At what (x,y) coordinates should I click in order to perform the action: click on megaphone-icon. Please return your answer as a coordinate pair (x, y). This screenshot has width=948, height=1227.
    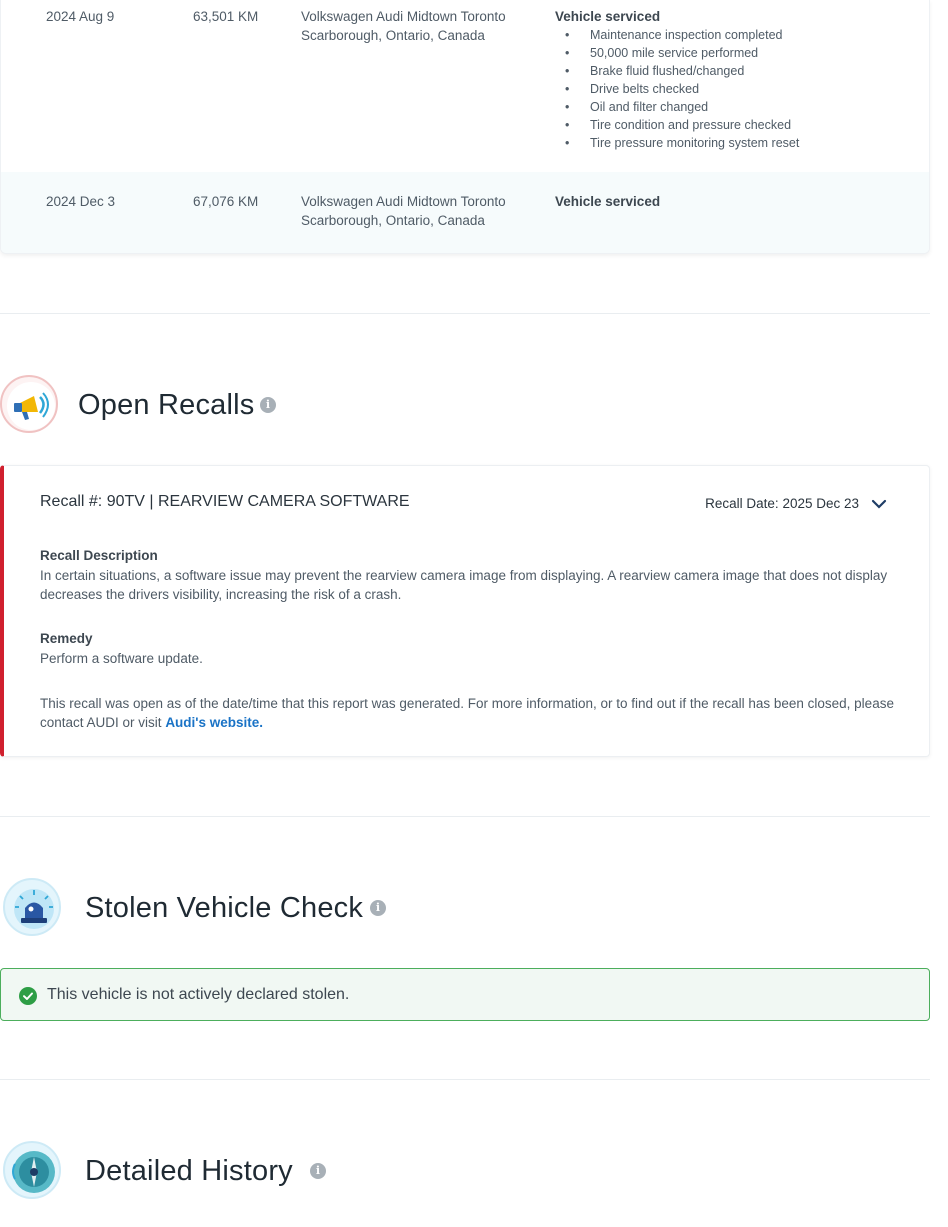
    Looking at the image, I should click on (29, 404).